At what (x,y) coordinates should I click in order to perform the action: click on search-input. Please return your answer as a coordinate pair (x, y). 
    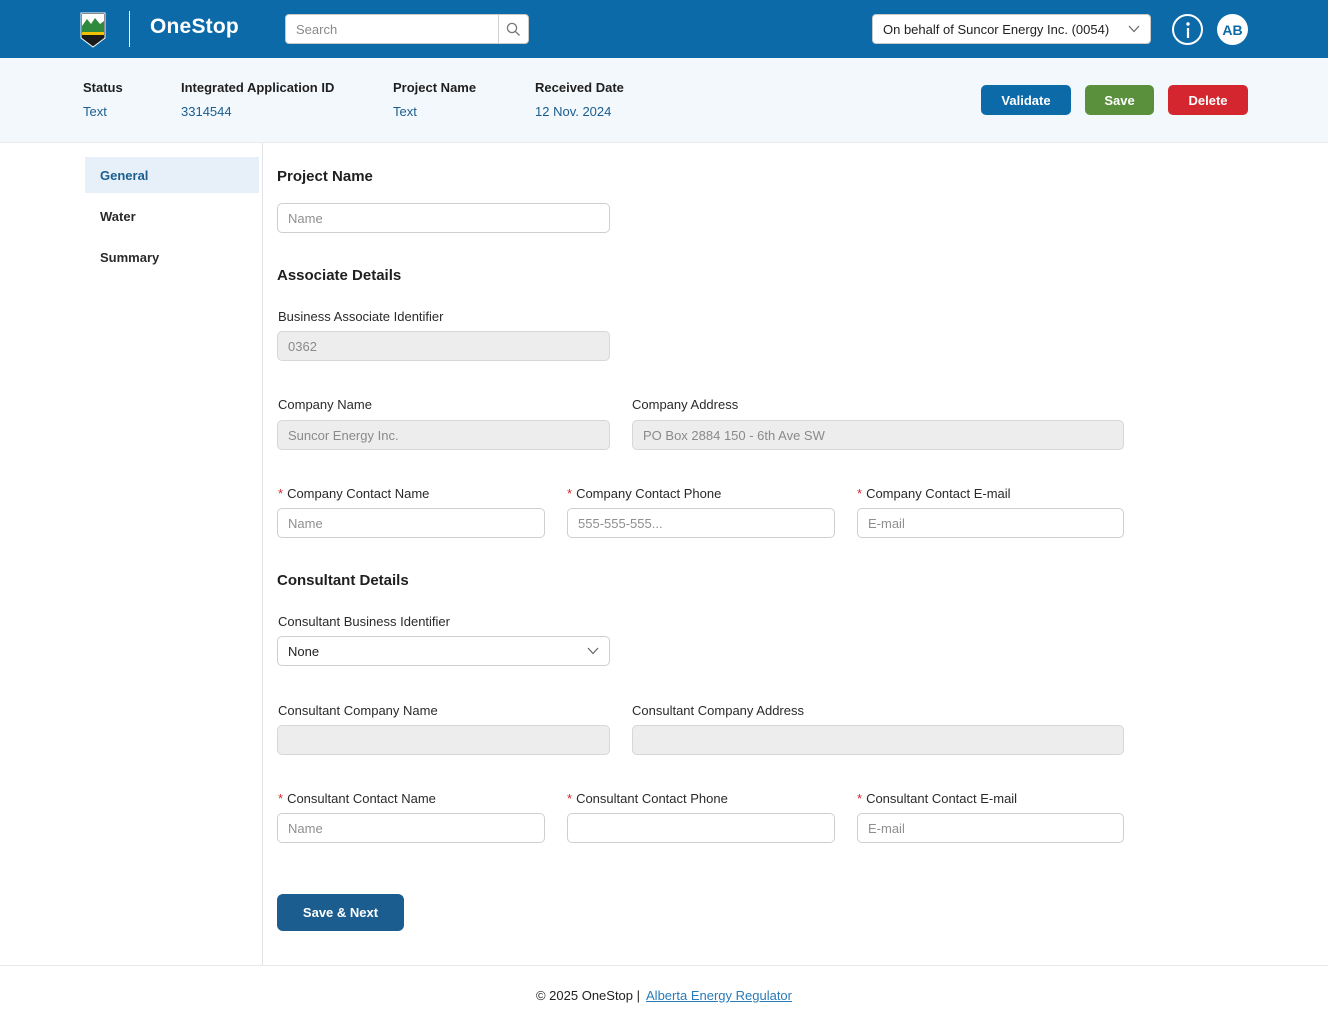
    Looking at the image, I should click on (392, 29).